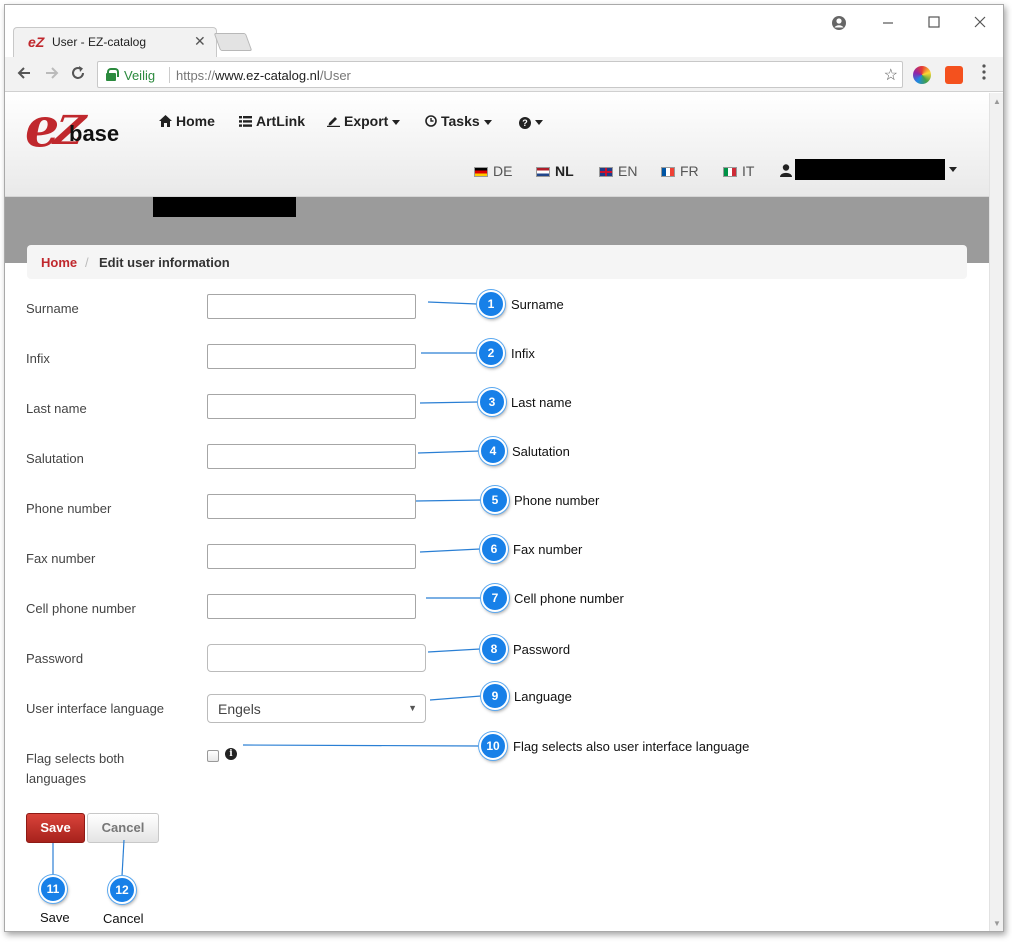 Image resolution: width=1012 pixels, height=942 pixels. What do you see at coordinates (52, 75) in the screenshot?
I see `forward-arrow-icon` at bounding box center [52, 75].